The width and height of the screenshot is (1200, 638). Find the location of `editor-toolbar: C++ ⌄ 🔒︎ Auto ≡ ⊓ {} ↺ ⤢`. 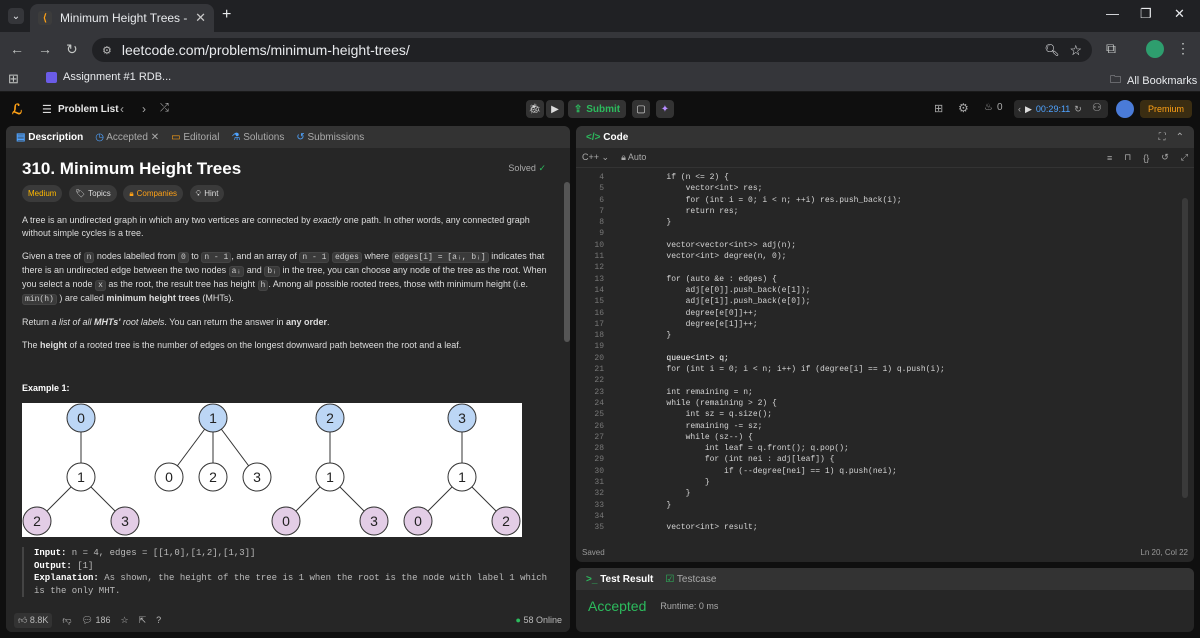

editor-toolbar: C++ ⌄ 🔒︎ Auto ≡ ⊓ {} ↺ ⤢ is located at coordinates (885, 158).